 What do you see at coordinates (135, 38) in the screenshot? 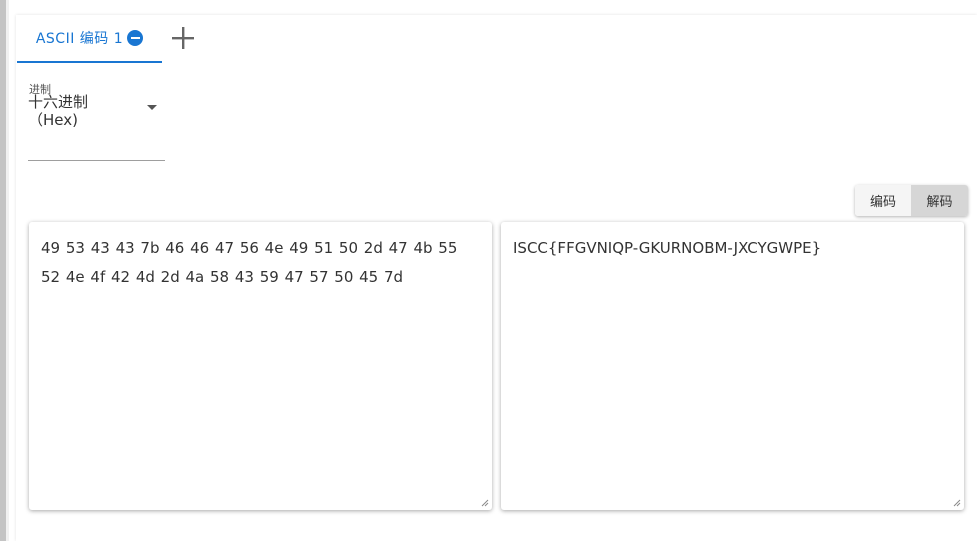
I see `minus-circle-icon` at bounding box center [135, 38].